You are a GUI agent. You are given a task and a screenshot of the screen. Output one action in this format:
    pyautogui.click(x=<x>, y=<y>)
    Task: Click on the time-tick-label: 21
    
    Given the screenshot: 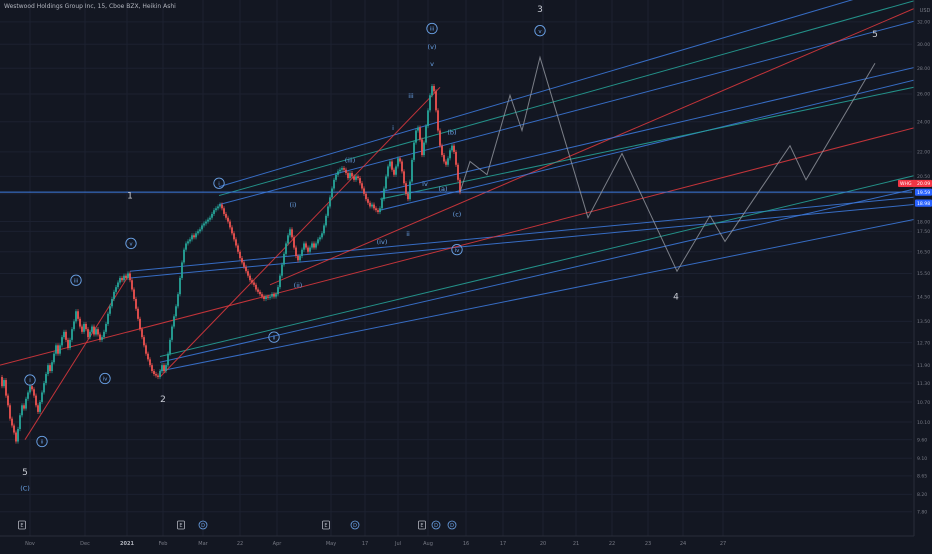 What is the action you would take?
    pyautogui.click(x=576, y=544)
    